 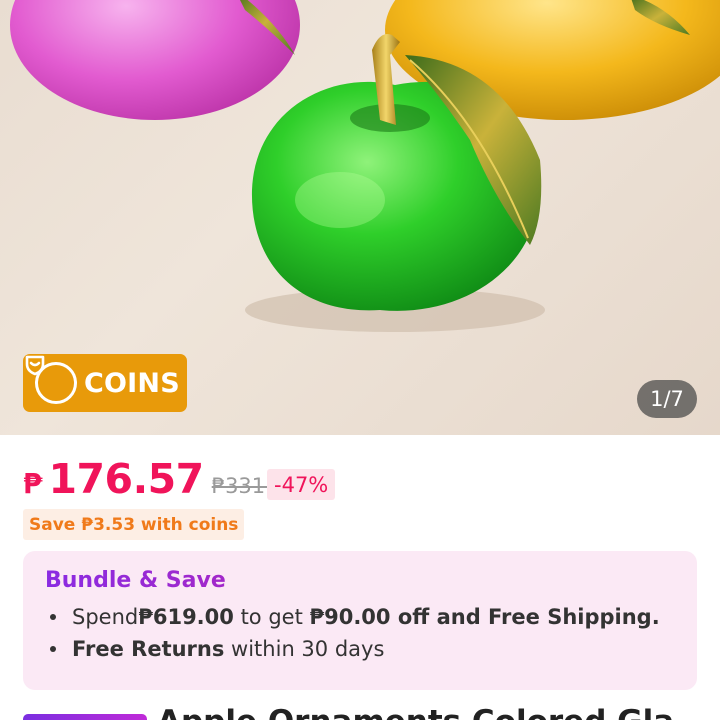 I want to click on coin-heart-icon, so click(x=51, y=379).